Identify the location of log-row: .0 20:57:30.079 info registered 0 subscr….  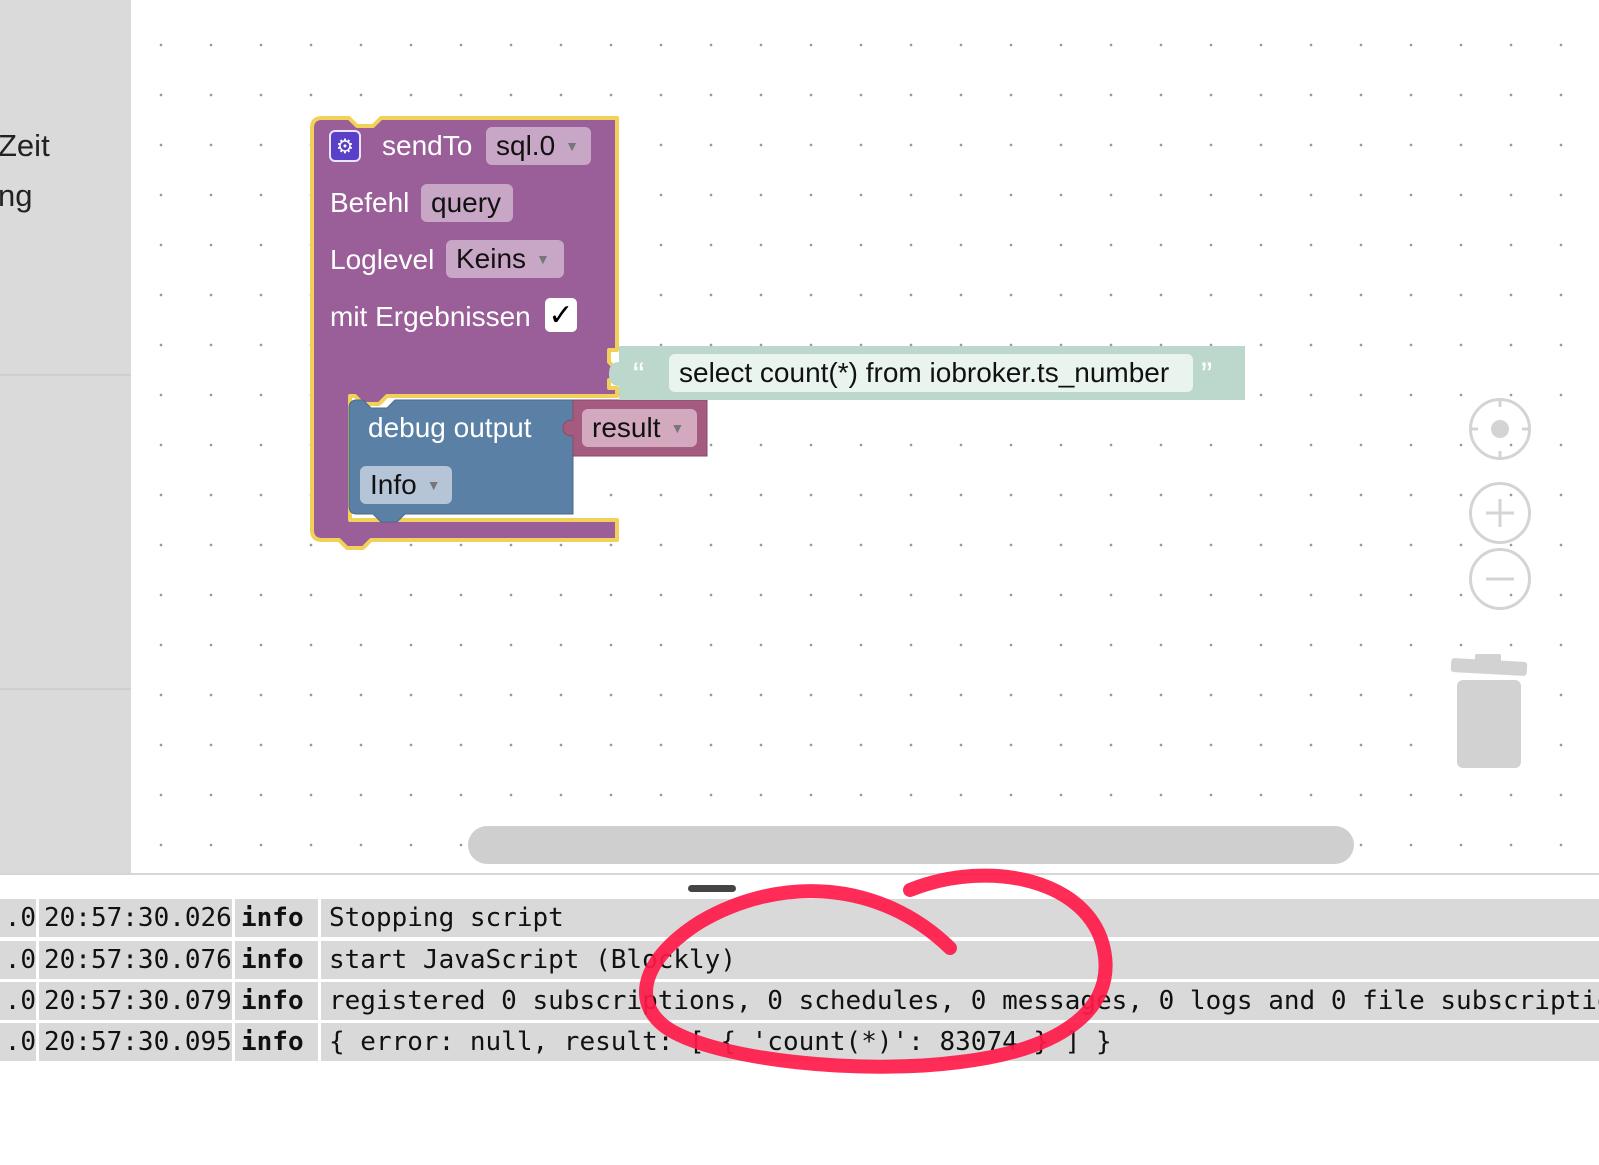
(799, 1001).